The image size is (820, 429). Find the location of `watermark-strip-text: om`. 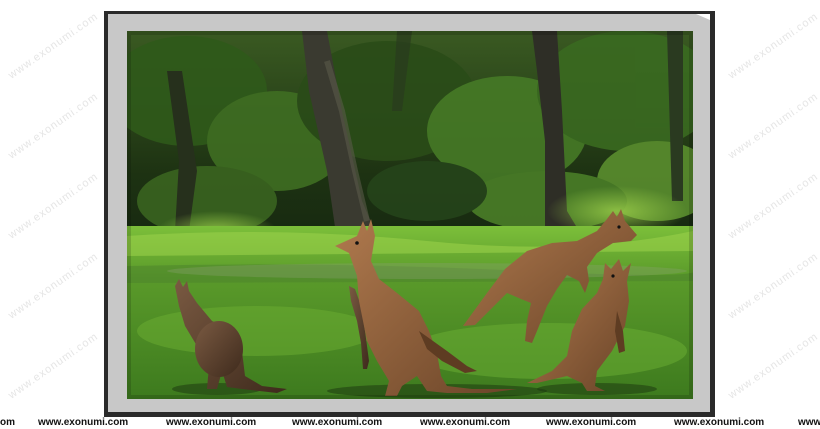

watermark-strip-text: om is located at coordinates (7, 422).